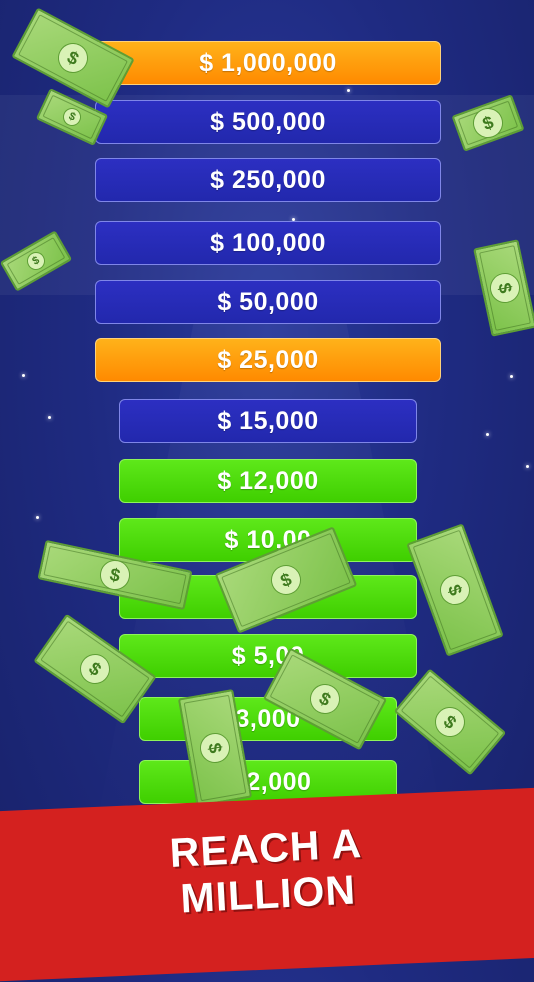  What do you see at coordinates (268, 302) in the screenshot?
I see `prize-tier-50000: $ 50,000` at bounding box center [268, 302].